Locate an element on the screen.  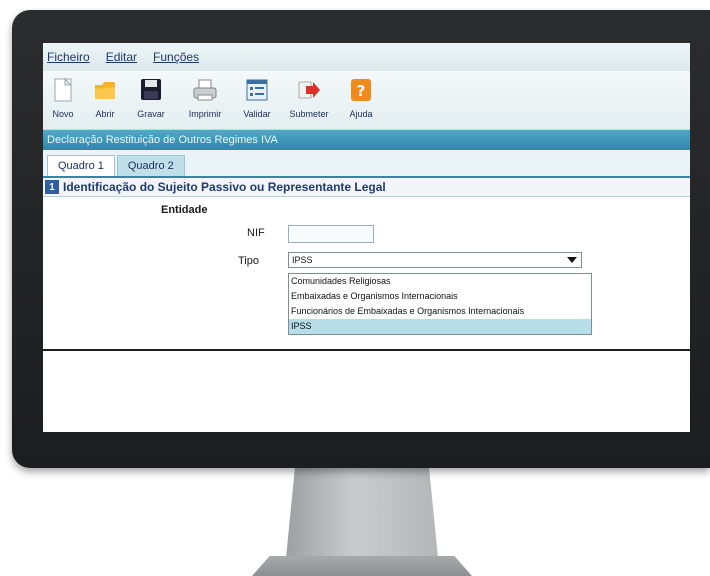
help-button: ? Ajuda is located at coordinates (361, 95).